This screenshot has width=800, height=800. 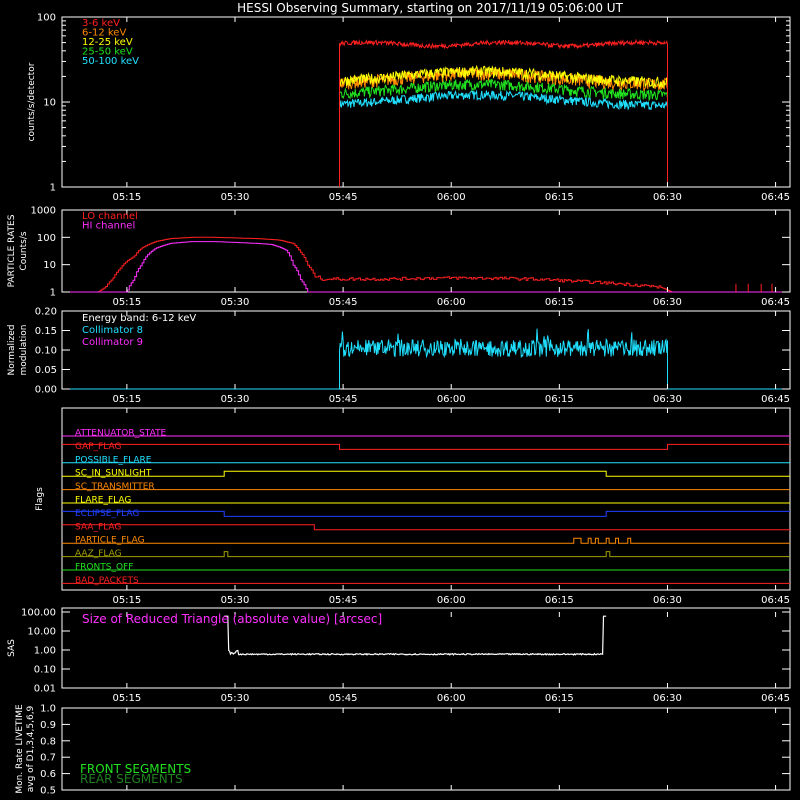 I want to click on flag-label: BAD_PACKETS, so click(x=107, y=581).